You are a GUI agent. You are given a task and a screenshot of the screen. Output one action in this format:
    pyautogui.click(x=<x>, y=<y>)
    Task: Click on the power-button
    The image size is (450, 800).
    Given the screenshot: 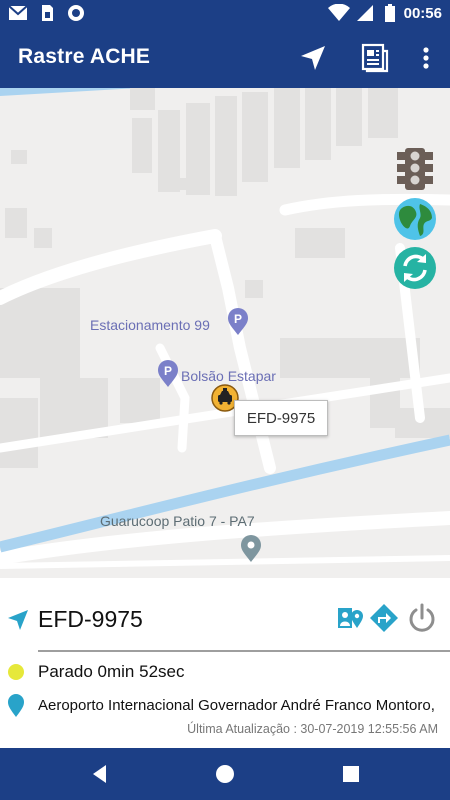 What is the action you would take?
    pyautogui.click(x=422, y=618)
    